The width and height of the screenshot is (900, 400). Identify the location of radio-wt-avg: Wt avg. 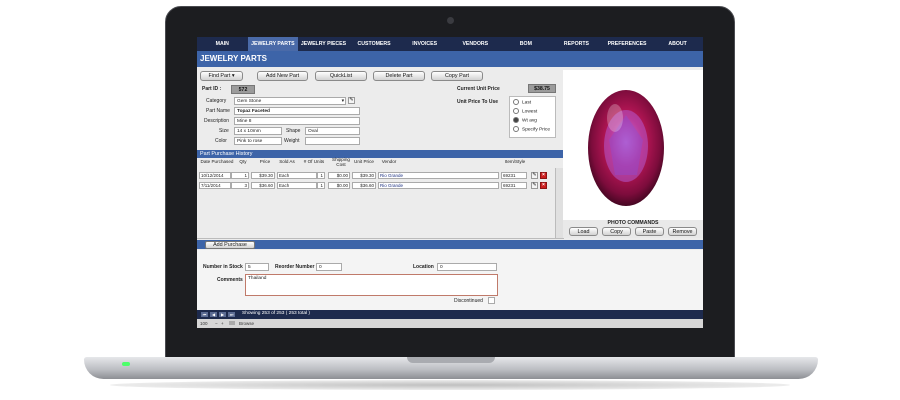
(525, 120).